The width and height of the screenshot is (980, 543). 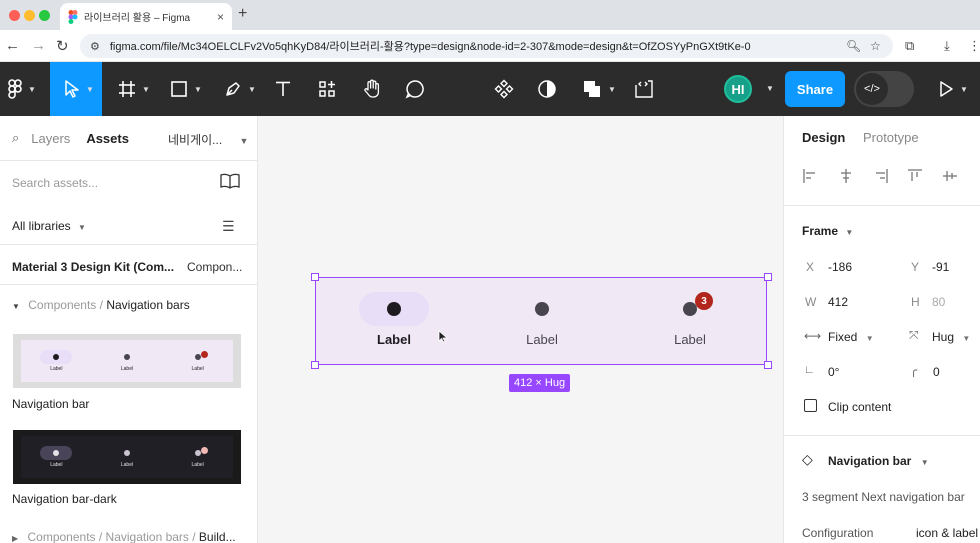 I want to click on nav-item-1: Label, so click(x=394, y=319).